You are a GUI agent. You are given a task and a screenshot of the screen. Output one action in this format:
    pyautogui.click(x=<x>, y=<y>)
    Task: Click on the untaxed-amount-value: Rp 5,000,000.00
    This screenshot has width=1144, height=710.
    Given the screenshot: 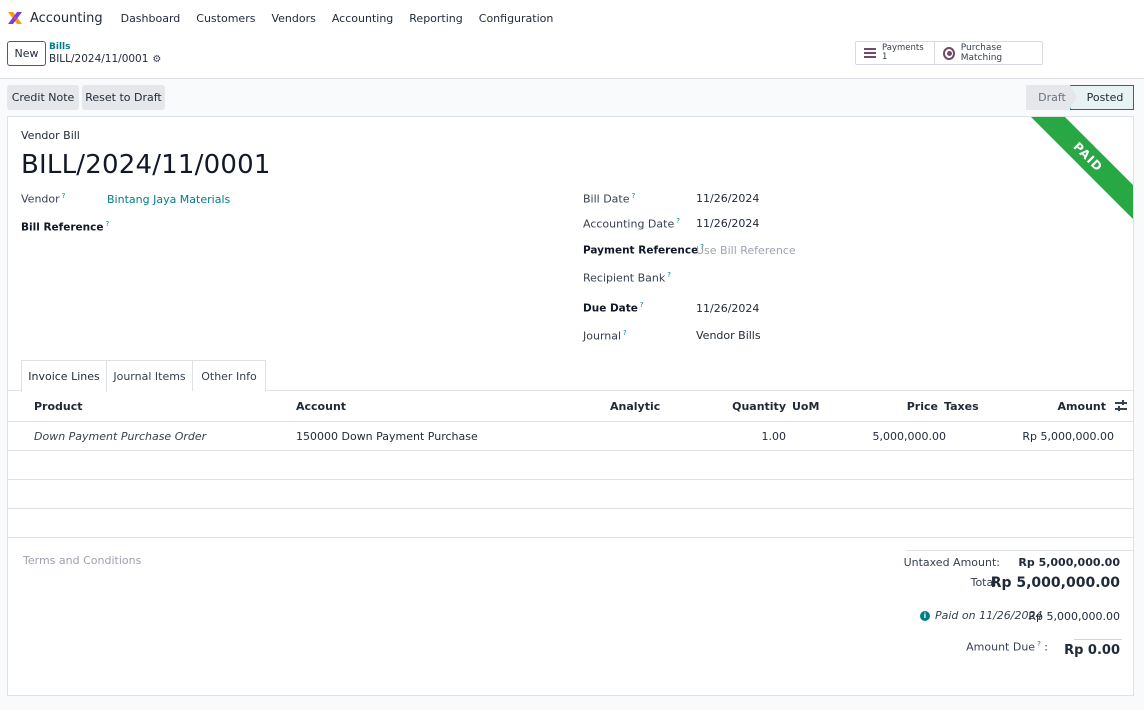 What is the action you would take?
    pyautogui.click(x=1069, y=562)
    